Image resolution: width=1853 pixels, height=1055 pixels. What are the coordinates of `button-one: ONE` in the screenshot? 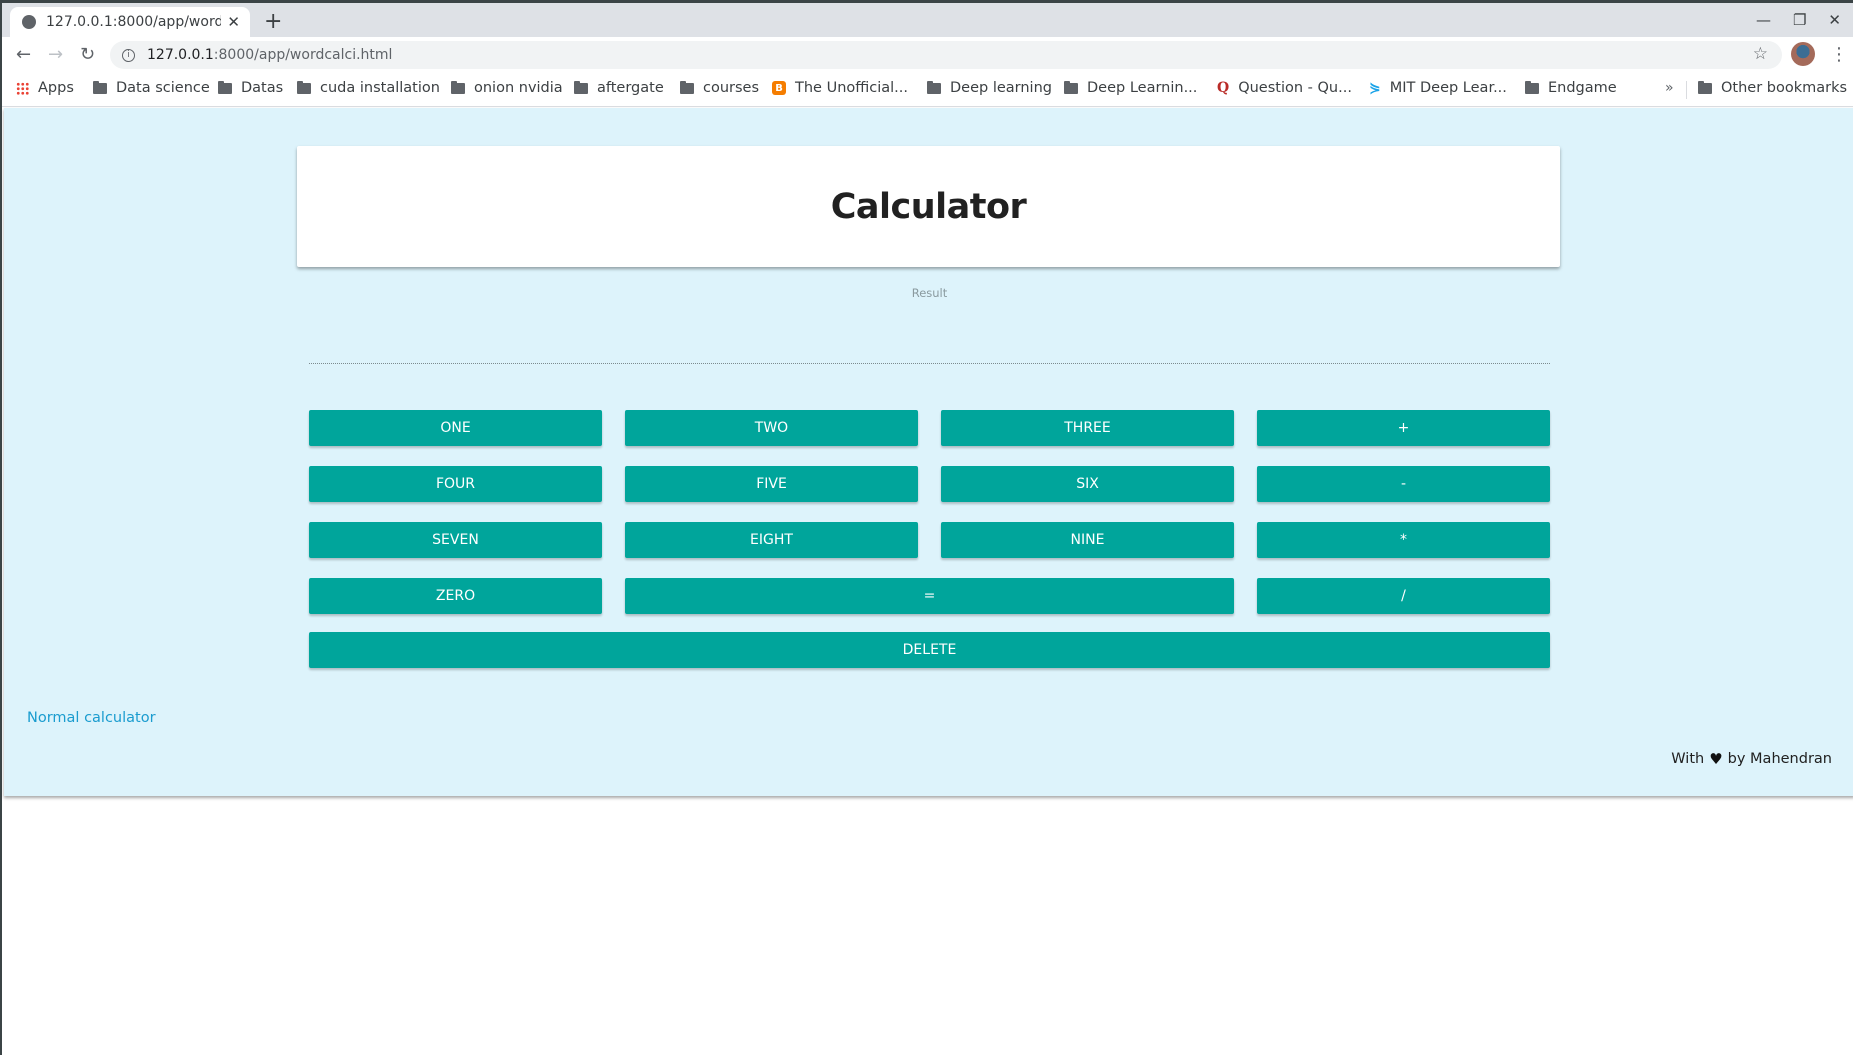 It's located at (455, 428).